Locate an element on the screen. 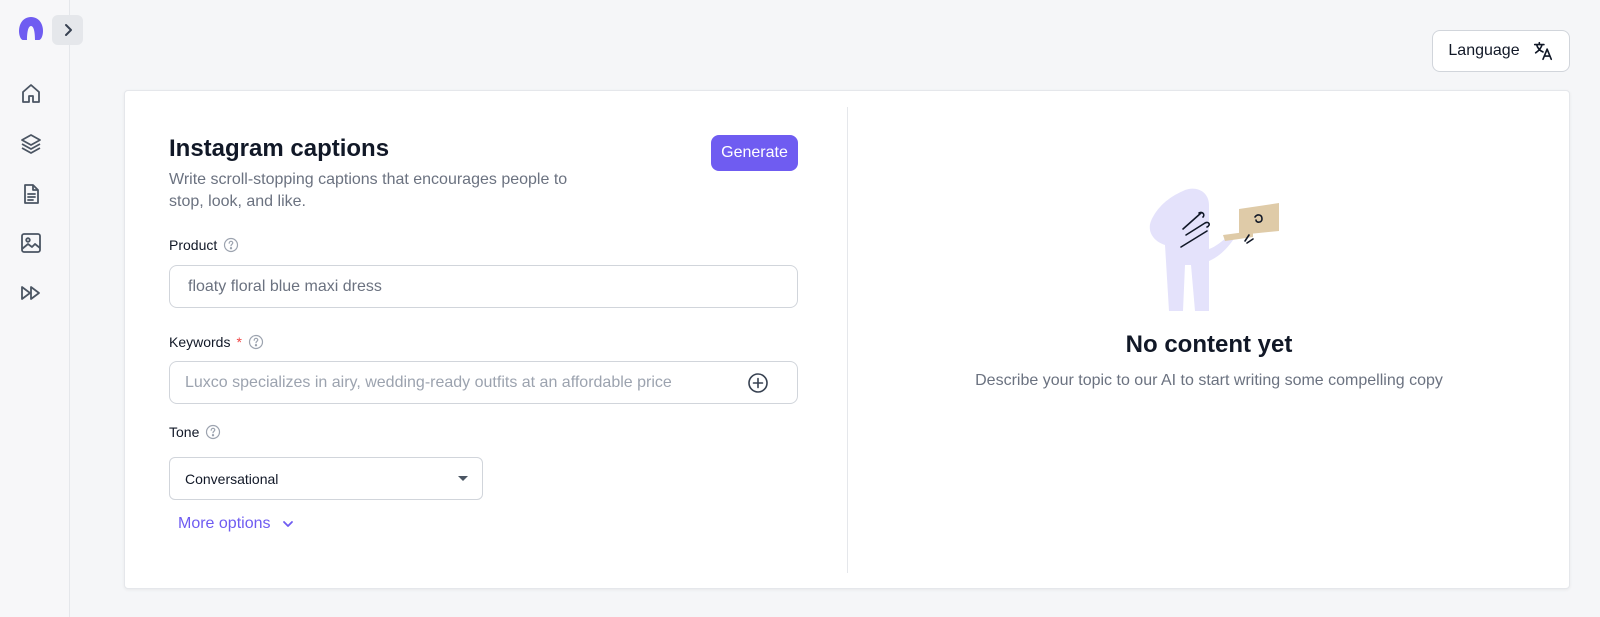 This screenshot has width=1600, height=617. product-label-row: Product is located at coordinates (204, 245).